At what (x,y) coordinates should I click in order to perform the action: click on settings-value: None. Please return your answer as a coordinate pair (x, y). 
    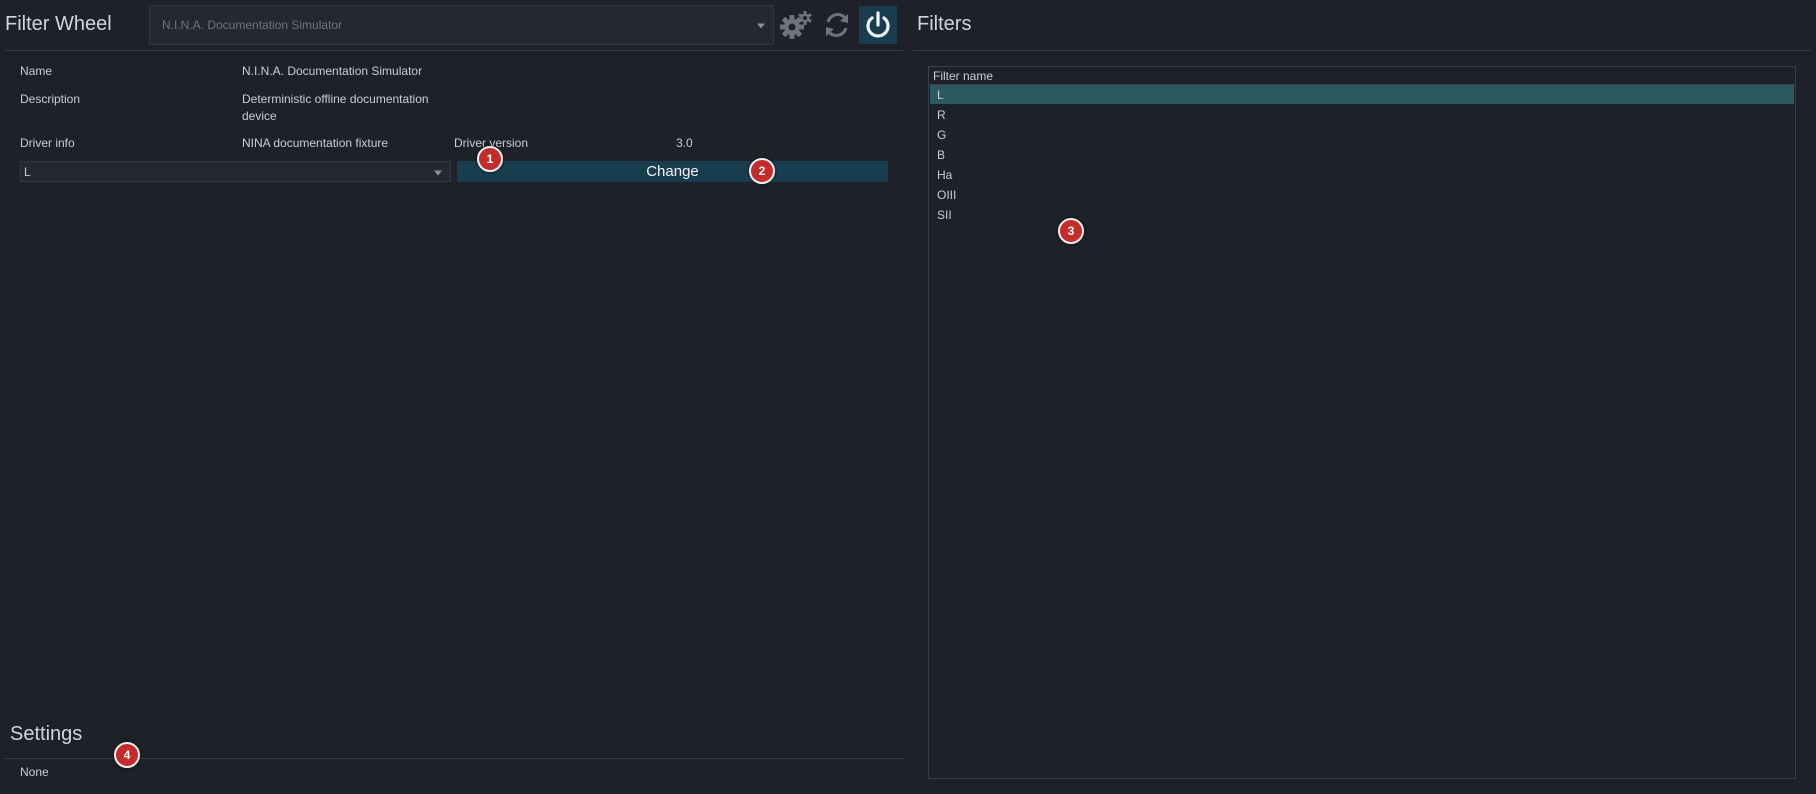
    Looking at the image, I should click on (34, 772).